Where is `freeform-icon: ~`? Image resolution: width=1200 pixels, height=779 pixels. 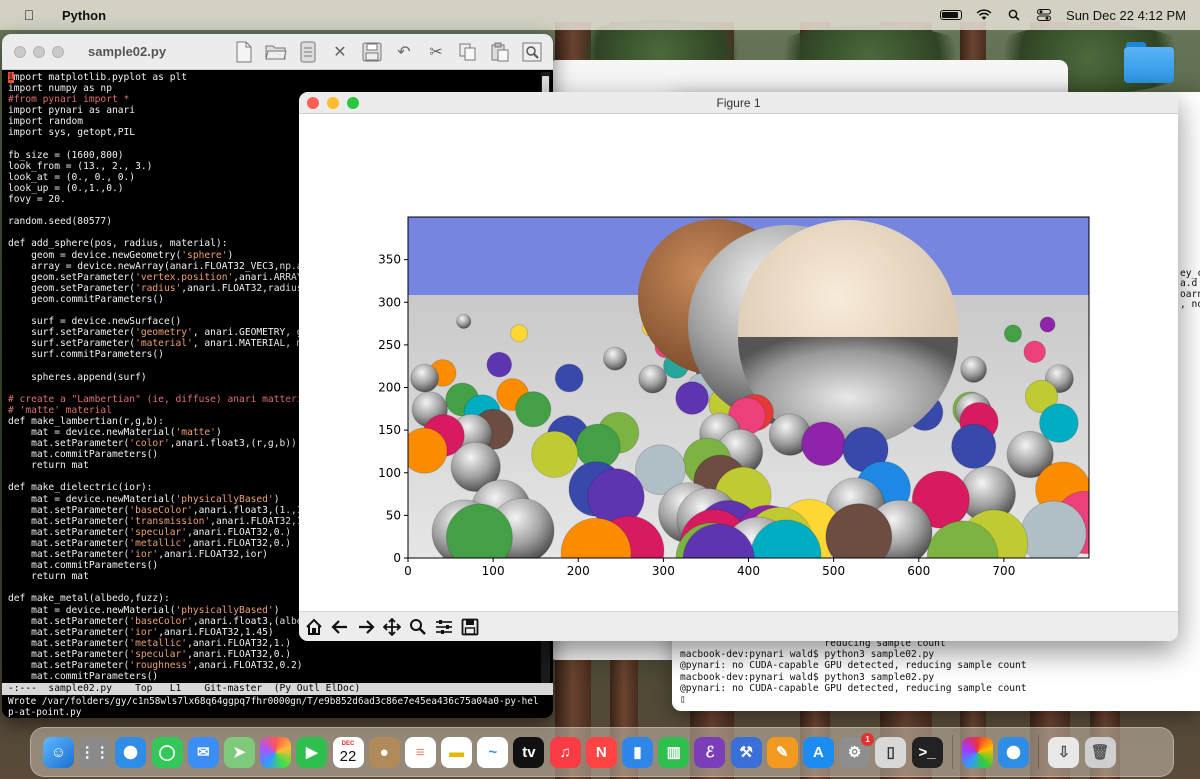
freeform-icon: ~ is located at coordinates (493, 752).